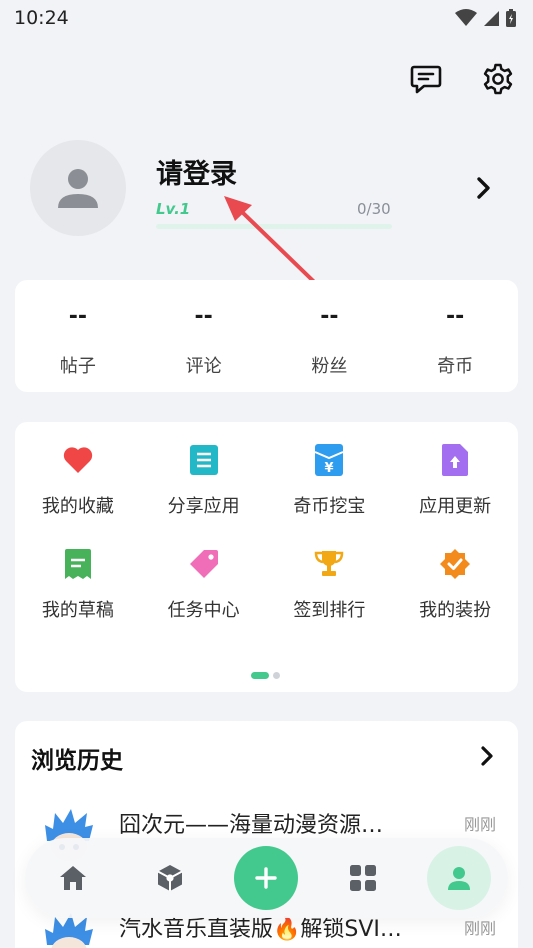  I want to click on shortcut-label: 奇币挖宝, so click(329, 506).